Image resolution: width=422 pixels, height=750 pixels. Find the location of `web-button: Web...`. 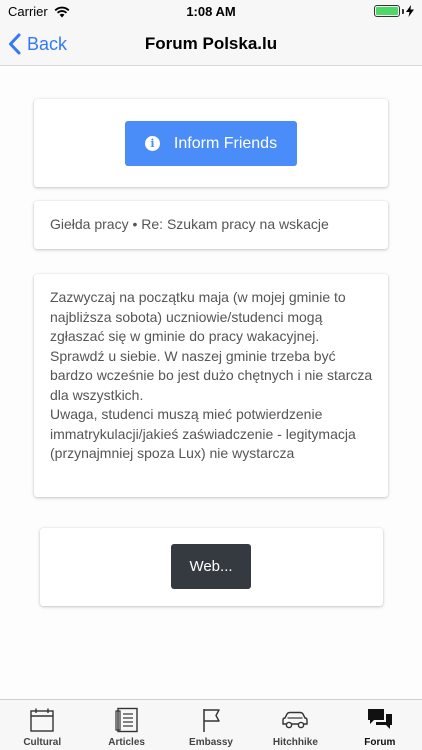

web-button: Web... is located at coordinates (211, 566).